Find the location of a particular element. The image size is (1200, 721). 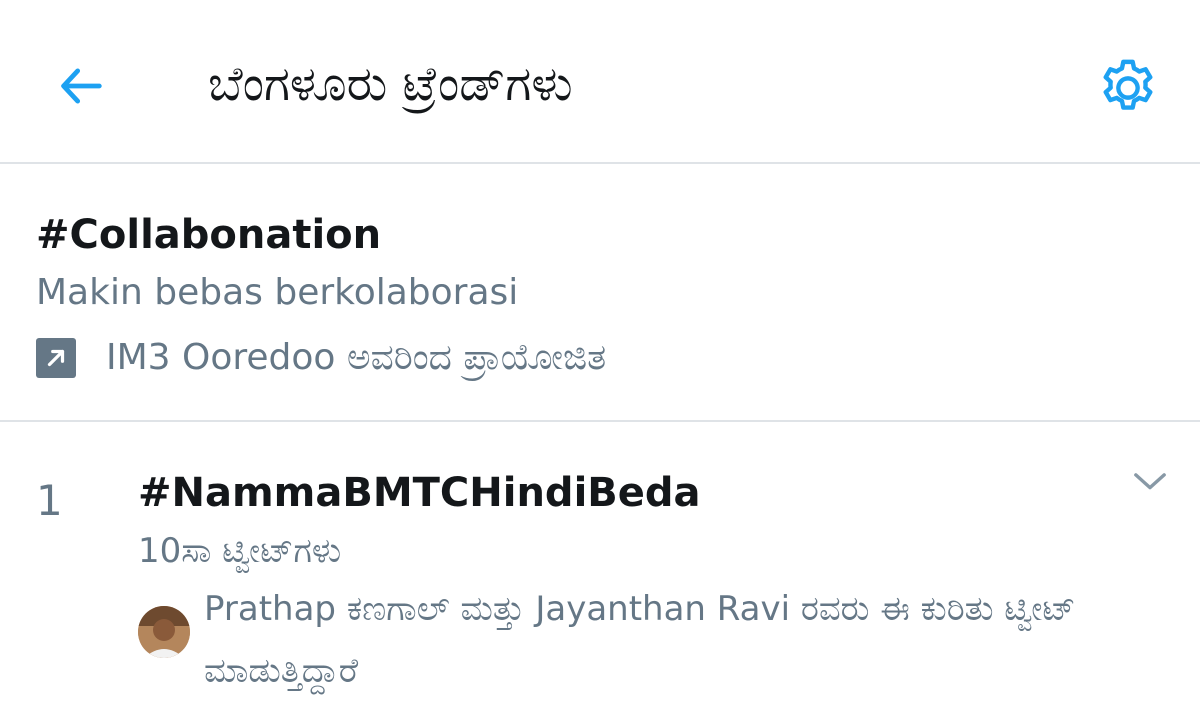

arrow-left-icon is located at coordinates (81, 86).